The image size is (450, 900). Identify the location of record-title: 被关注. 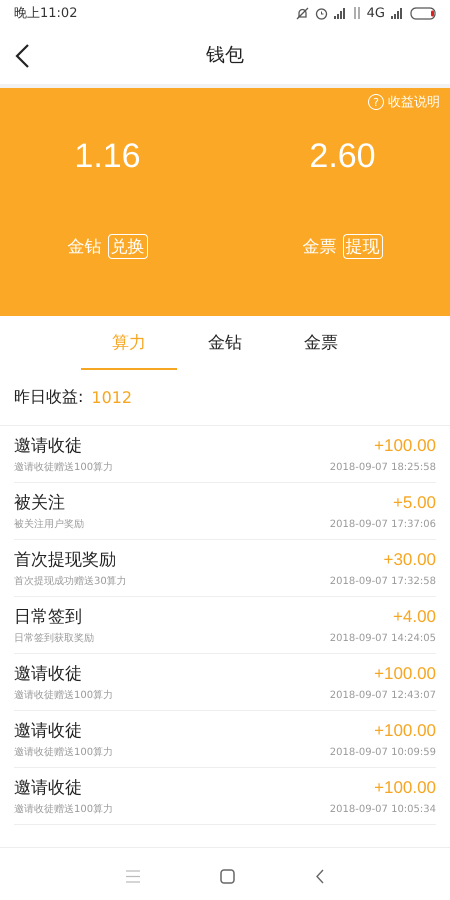
(39, 503).